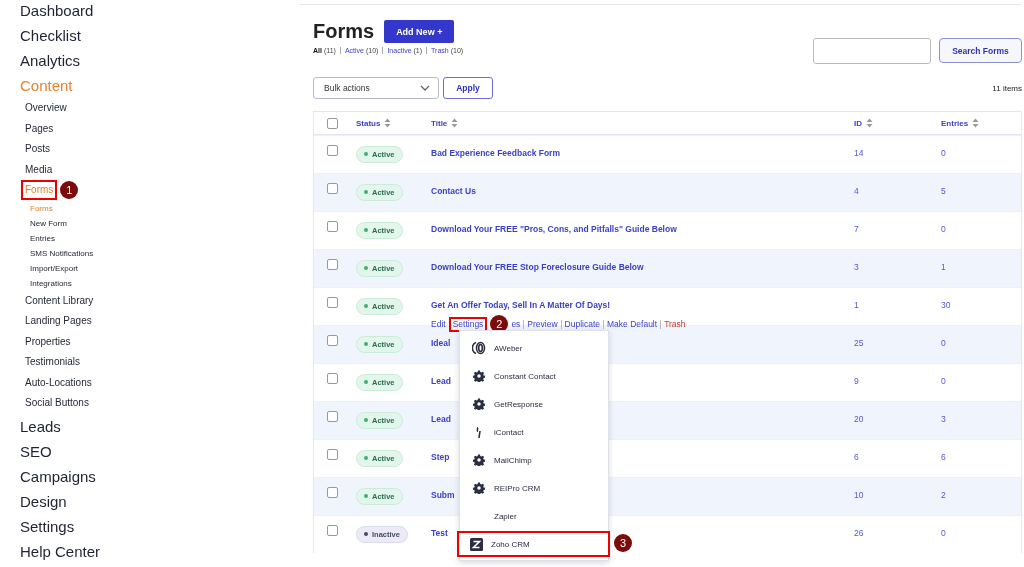 This screenshot has width=1024, height=567. What do you see at coordinates (476, 544) in the screenshot?
I see `zoho-square-icon` at bounding box center [476, 544].